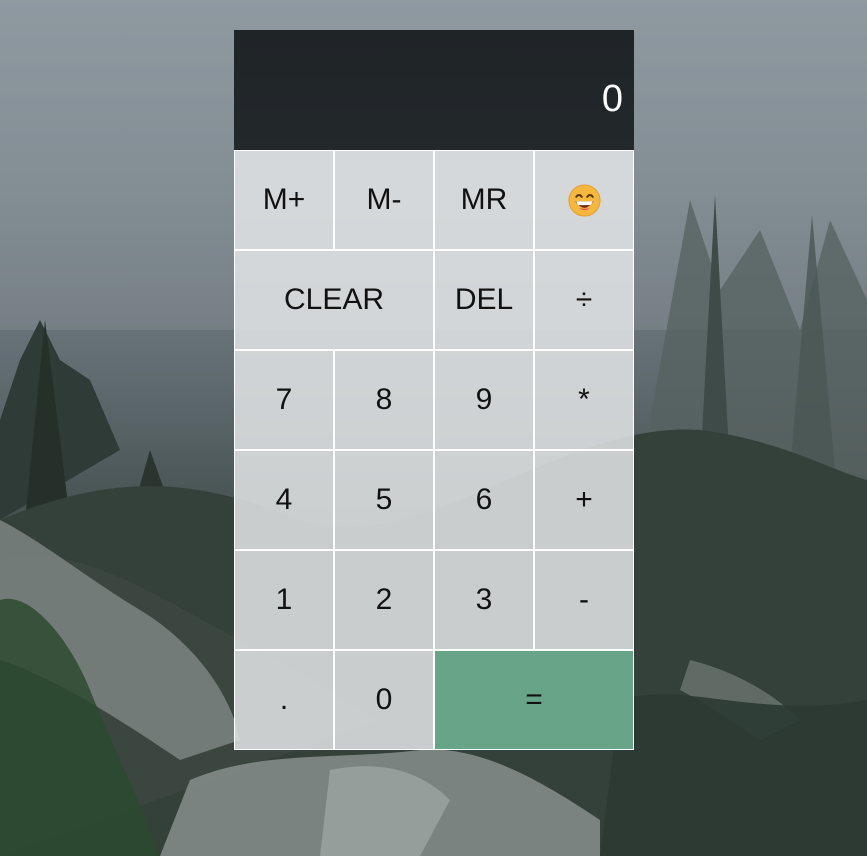 This screenshot has height=856, width=867. What do you see at coordinates (284, 600) in the screenshot?
I see `digit-1-button: 1` at bounding box center [284, 600].